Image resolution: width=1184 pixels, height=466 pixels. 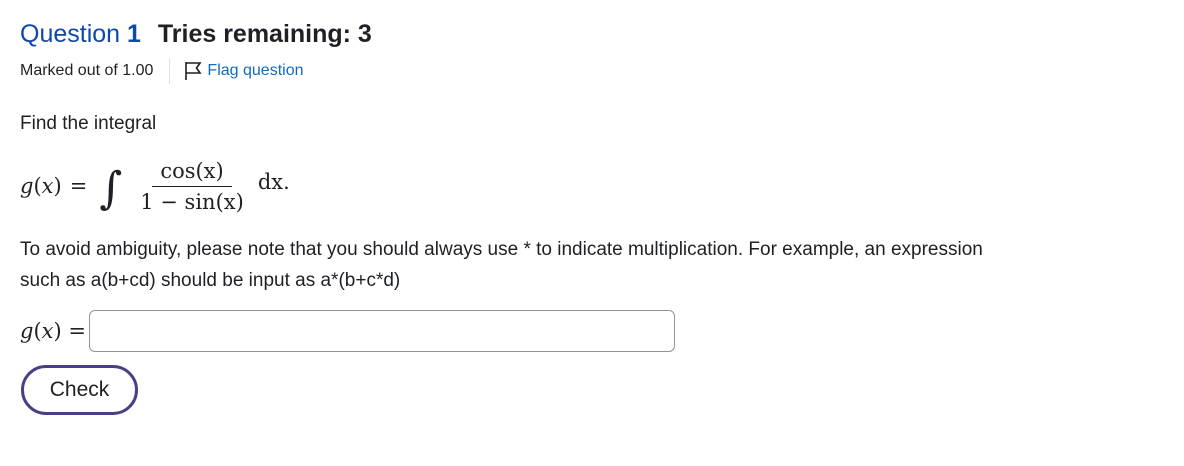 What do you see at coordinates (78, 186) in the screenshot?
I see `formula-equals: =` at bounding box center [78, 186].